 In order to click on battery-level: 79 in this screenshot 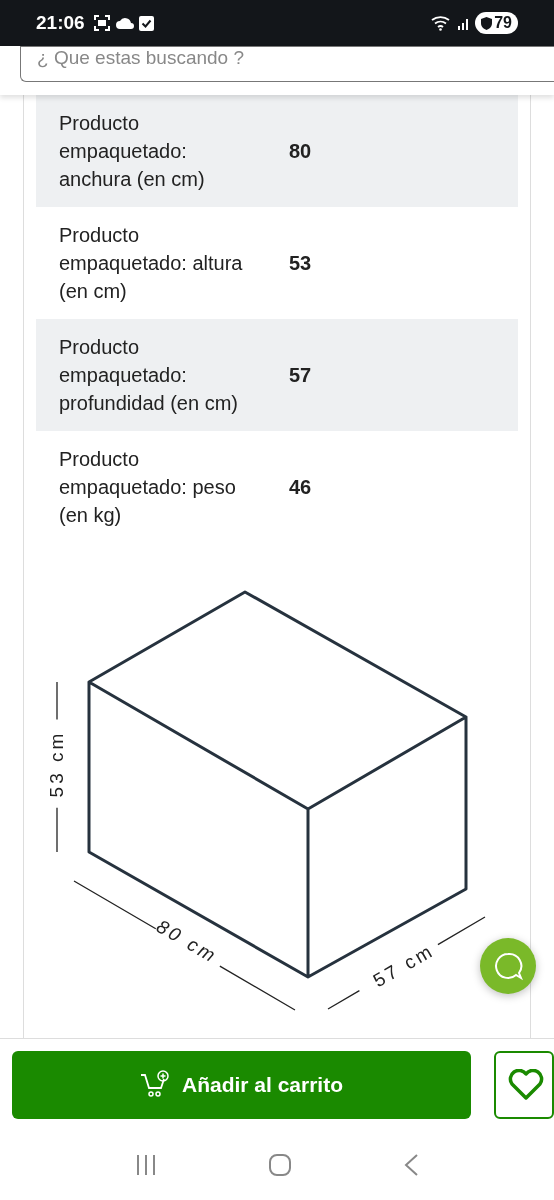, I will do `click(503, 23)`.